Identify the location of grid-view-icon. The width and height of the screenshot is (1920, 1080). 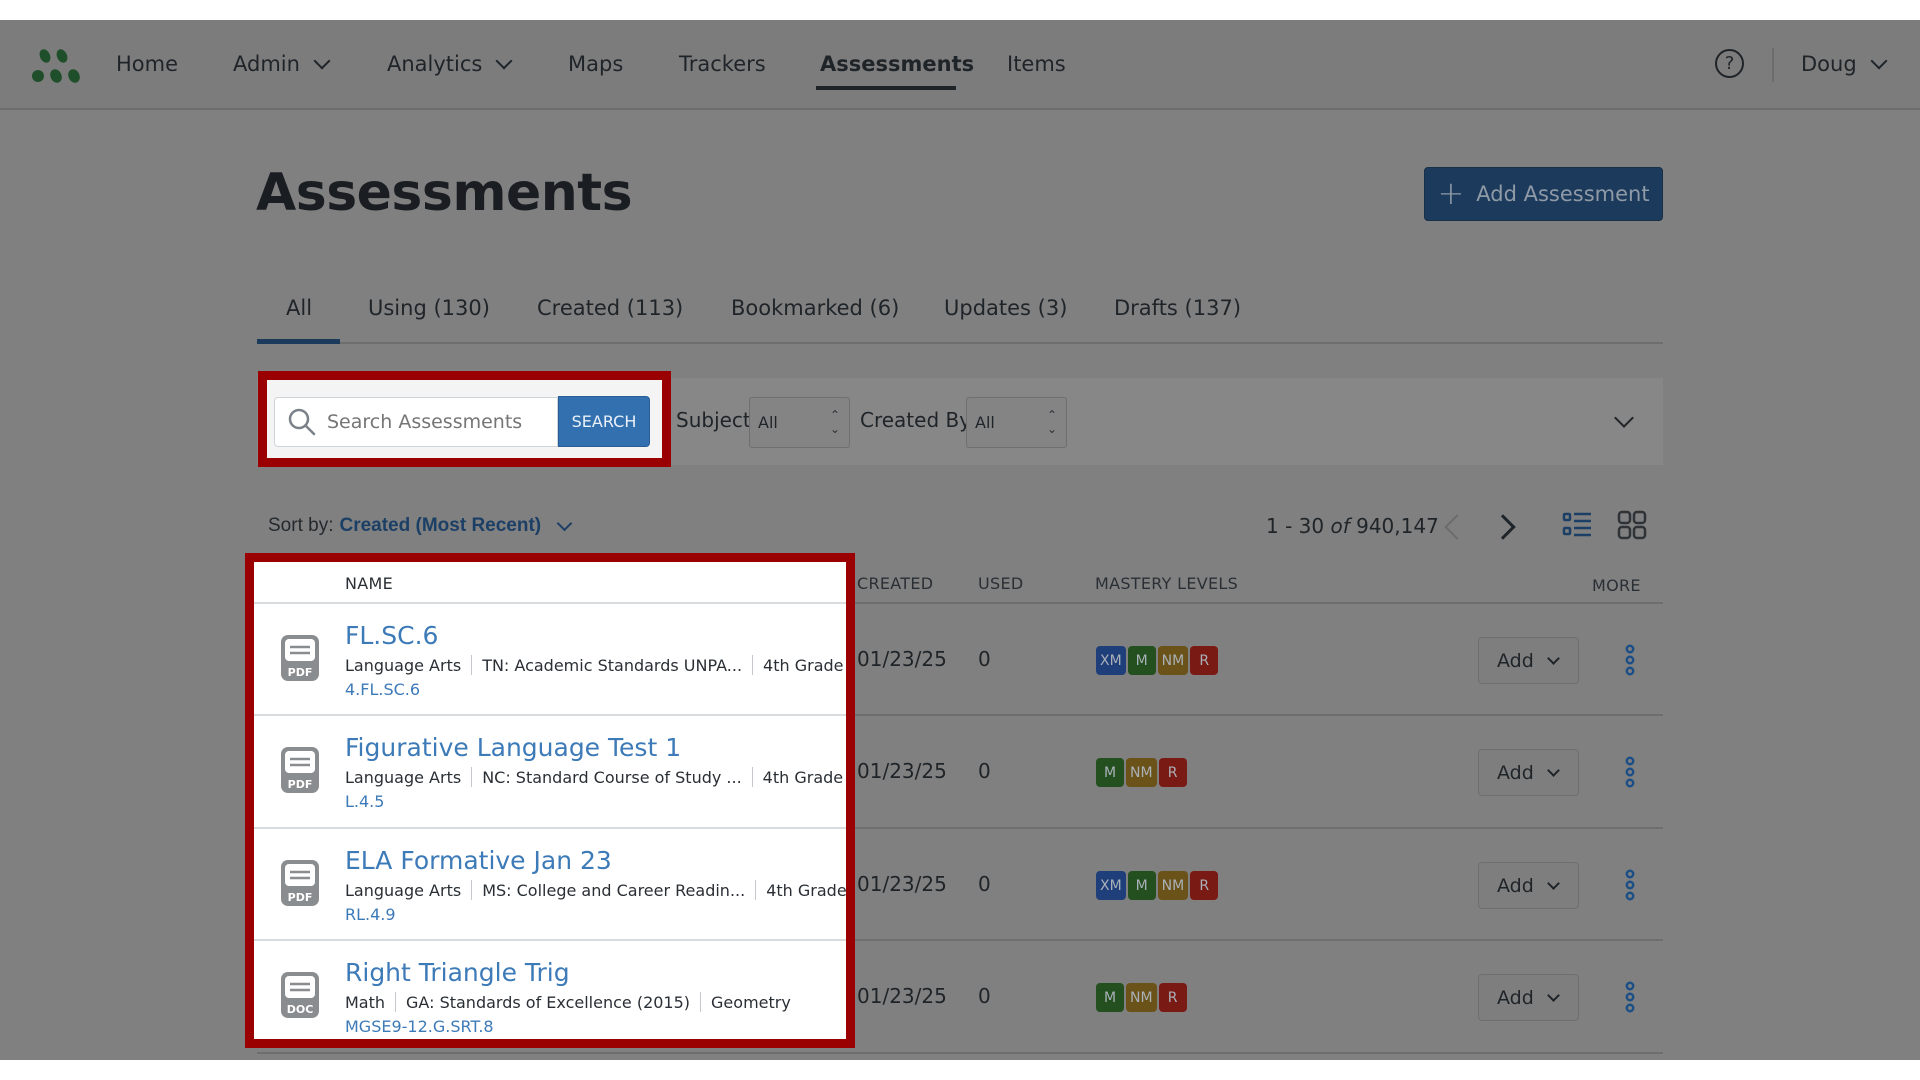
(1632, 525).